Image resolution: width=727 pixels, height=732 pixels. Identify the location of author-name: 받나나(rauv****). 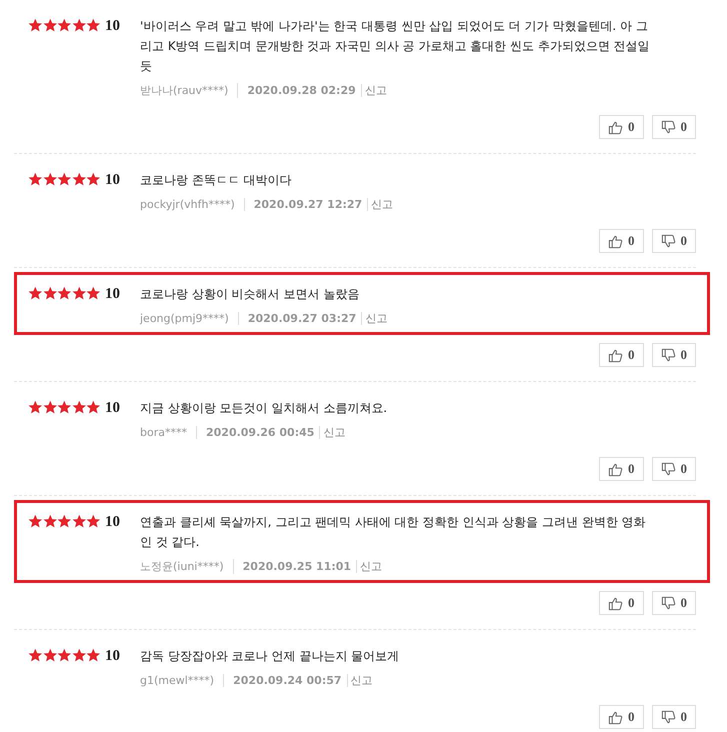
(189, 90).